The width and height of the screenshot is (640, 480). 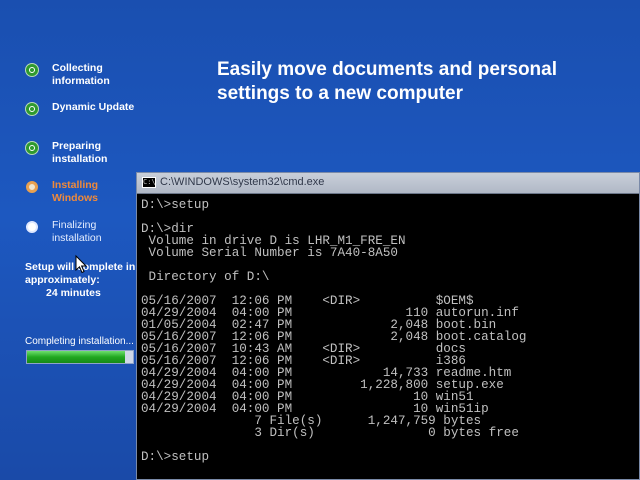 I want to click on cmd-titlebar: C:\ C:\WINDOWS\system32\cmd.exe, so click(x=388, y=183).